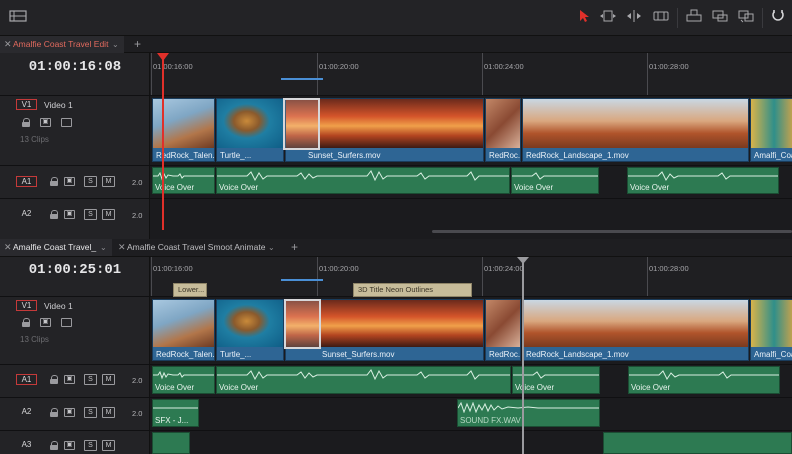 This screenshot has height=454, width=792. What do you see at coordinates (344, 155) in the screenshot?
I see `clip-label: Sunset_Surfers.mov` at bounding box center [344, 155].